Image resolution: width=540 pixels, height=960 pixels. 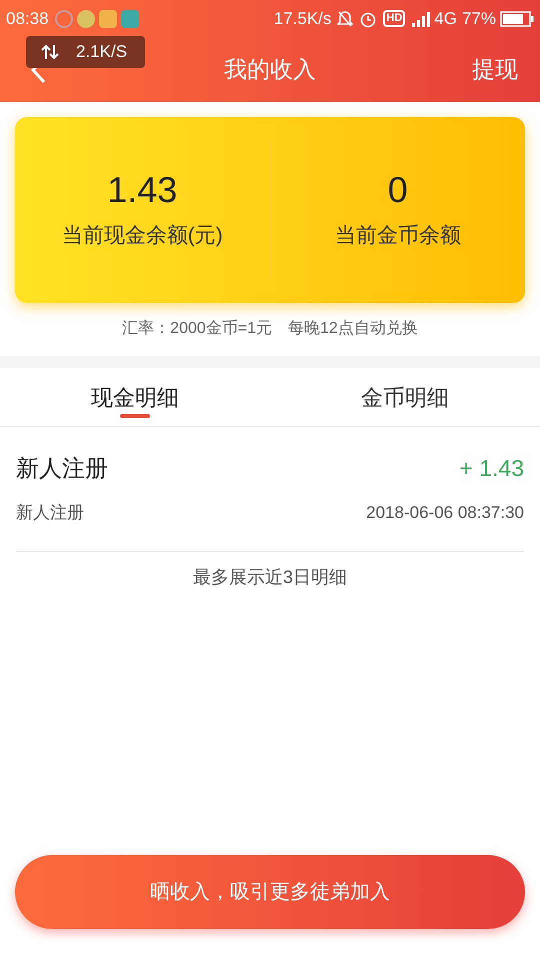 I want to click on battery-icon, so click(x=517, y=18).